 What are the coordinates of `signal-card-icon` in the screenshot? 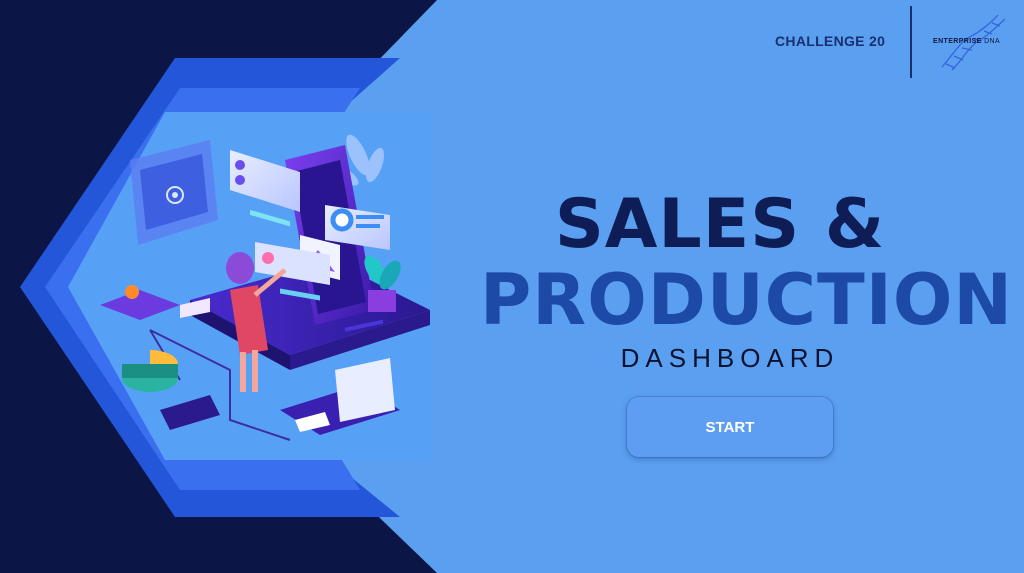 It's located at (174, 192).